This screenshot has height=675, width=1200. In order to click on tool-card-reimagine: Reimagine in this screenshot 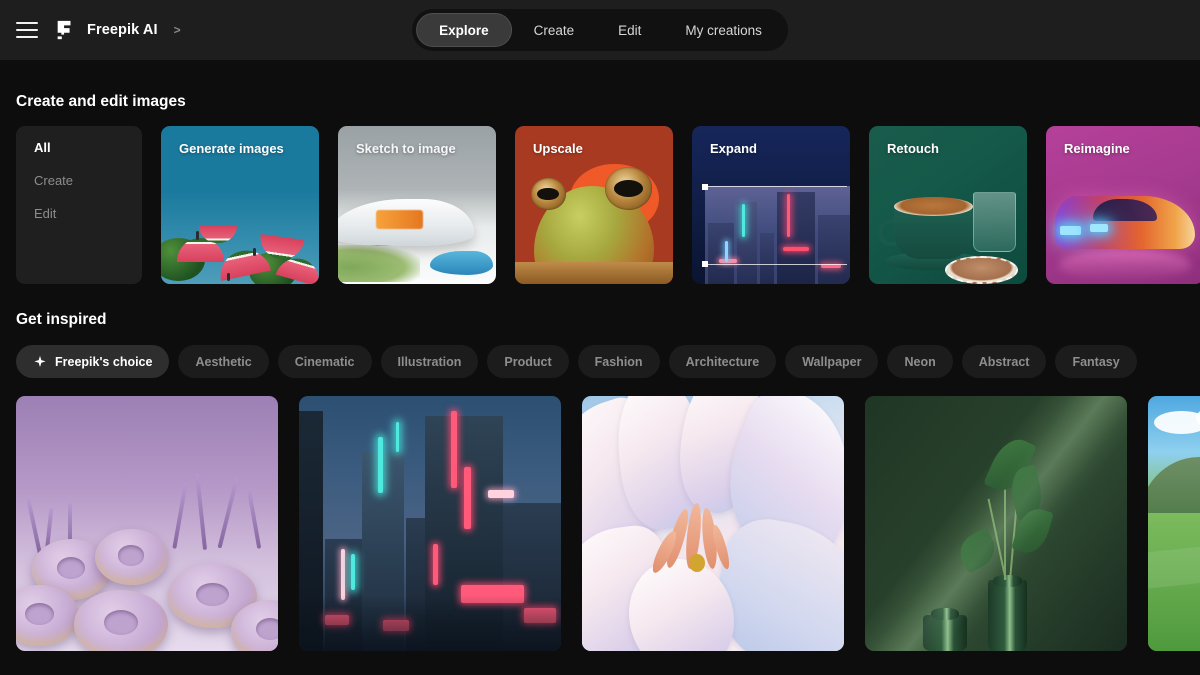, I will do `click(1123, 205)`.